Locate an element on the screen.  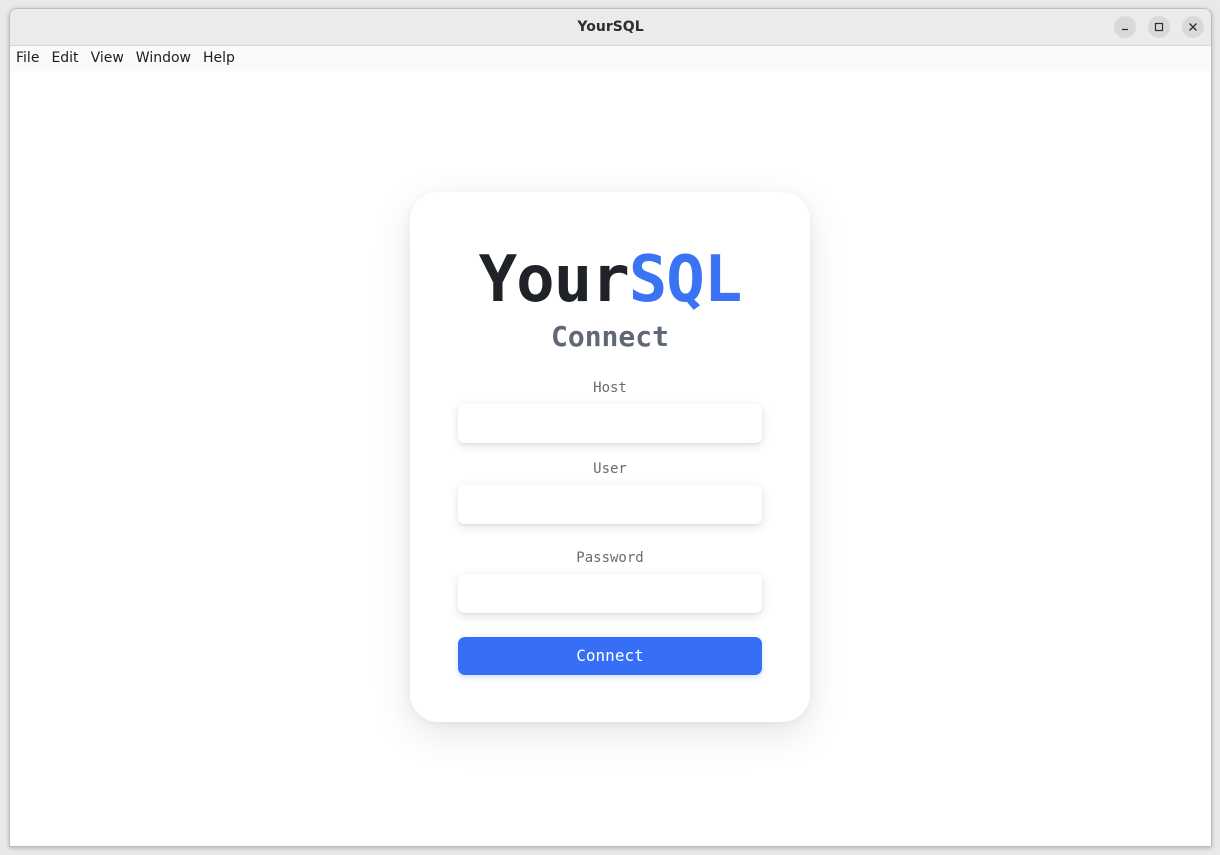
menu-edit: Edit is located at coordinates (64, 58).